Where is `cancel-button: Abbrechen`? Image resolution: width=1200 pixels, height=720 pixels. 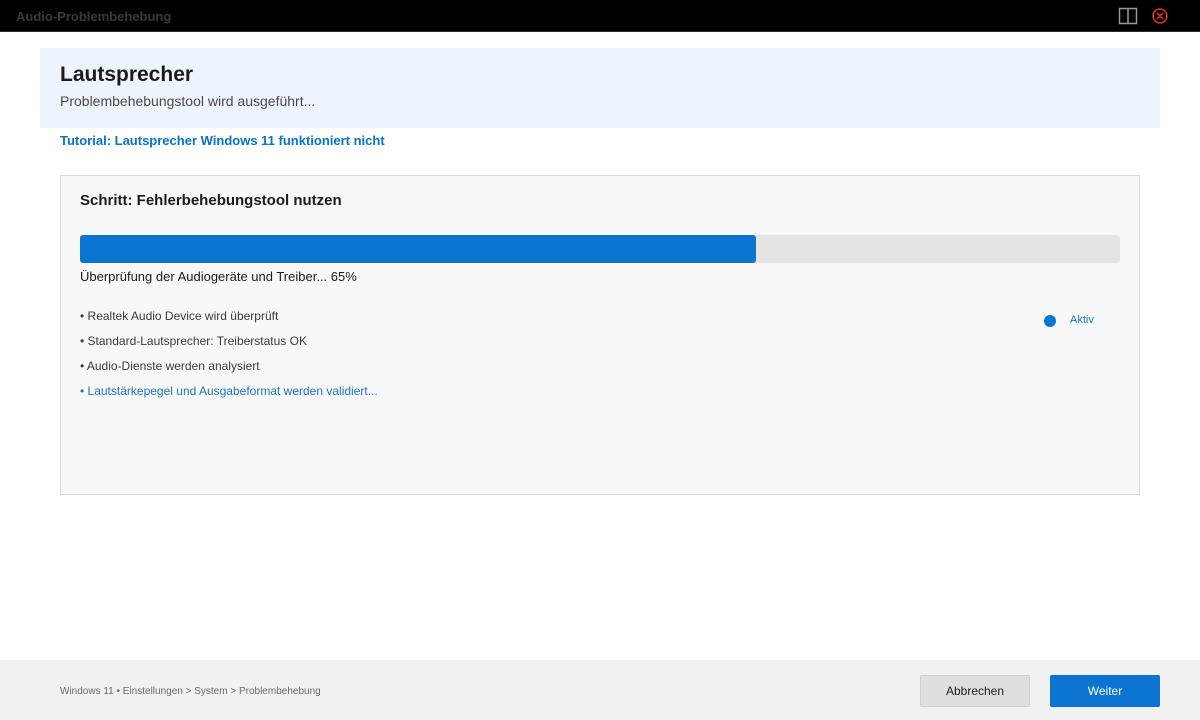 cancel-button: Abbrechen is located at coordinates (975, 691).